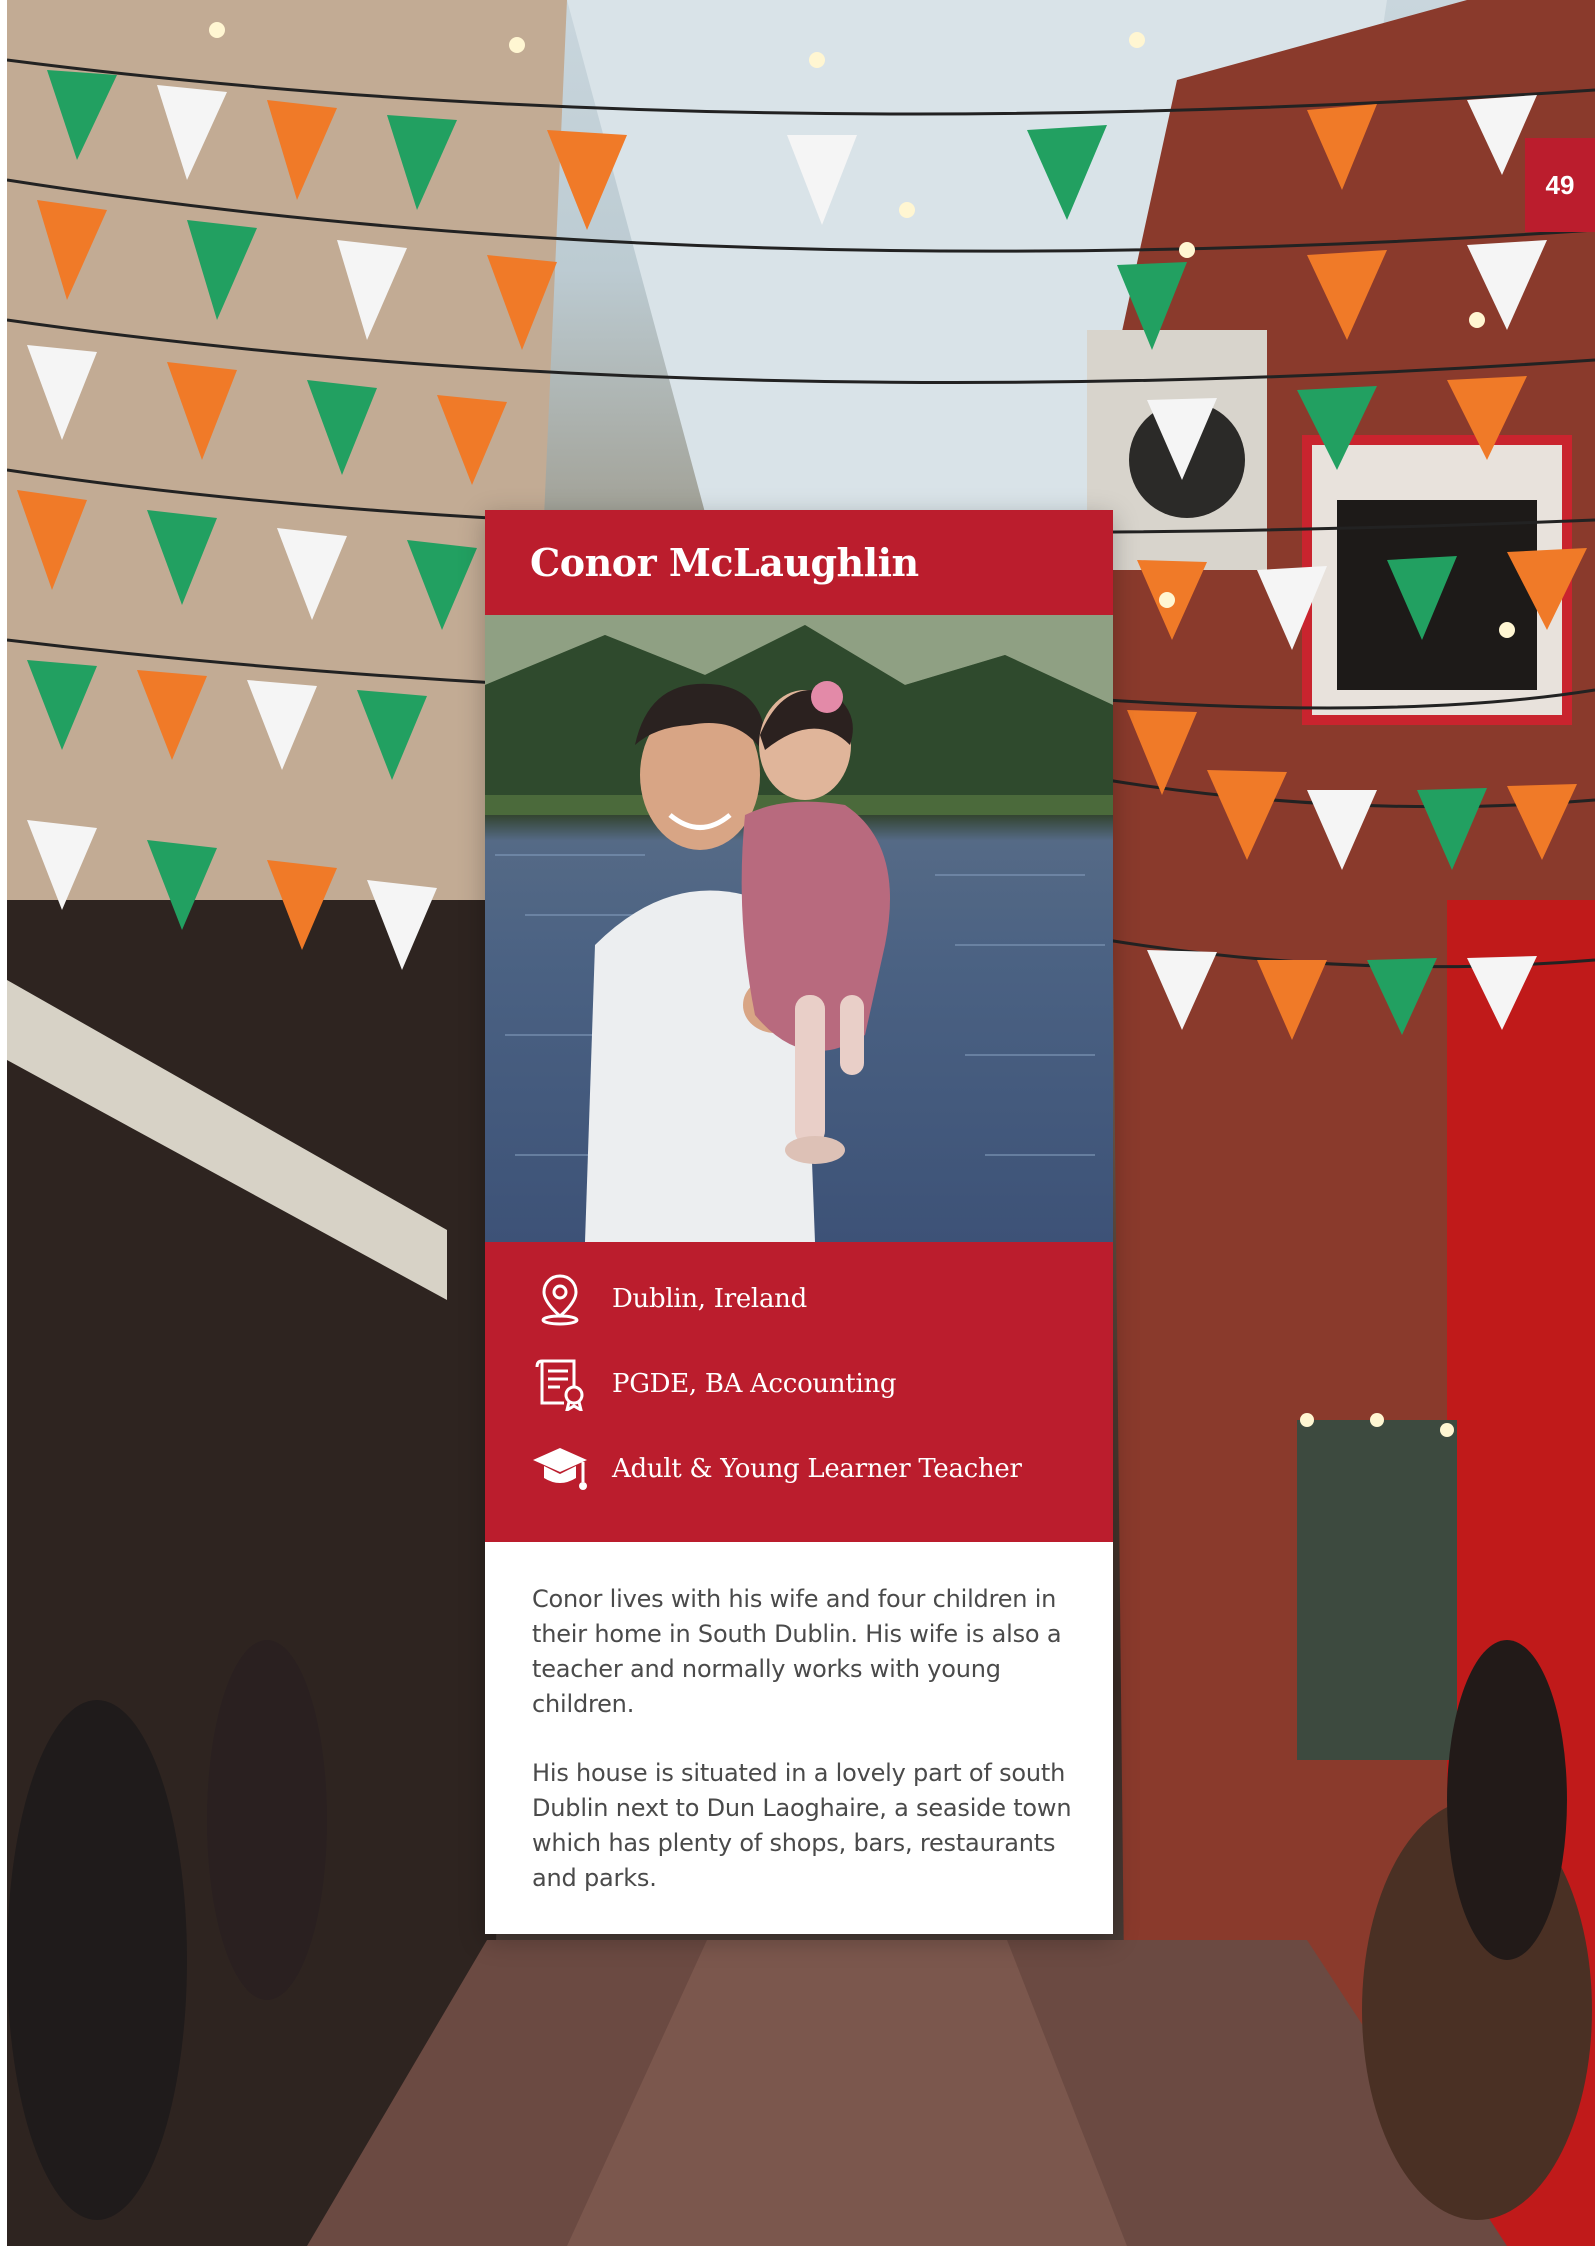 This screenshot has height=2246, width=1595. Describe the element at coordinates (709, 1299) in the screenshot. I see `detail-location-text: Dublin, Ireland` at that location.